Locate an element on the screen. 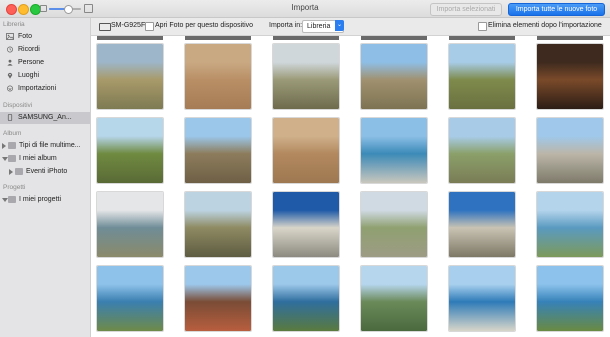 Image resolution: width=610 pixels, height=337 pixels. import-selected-button: Importa selezionati is located at coordinates (466, 9).